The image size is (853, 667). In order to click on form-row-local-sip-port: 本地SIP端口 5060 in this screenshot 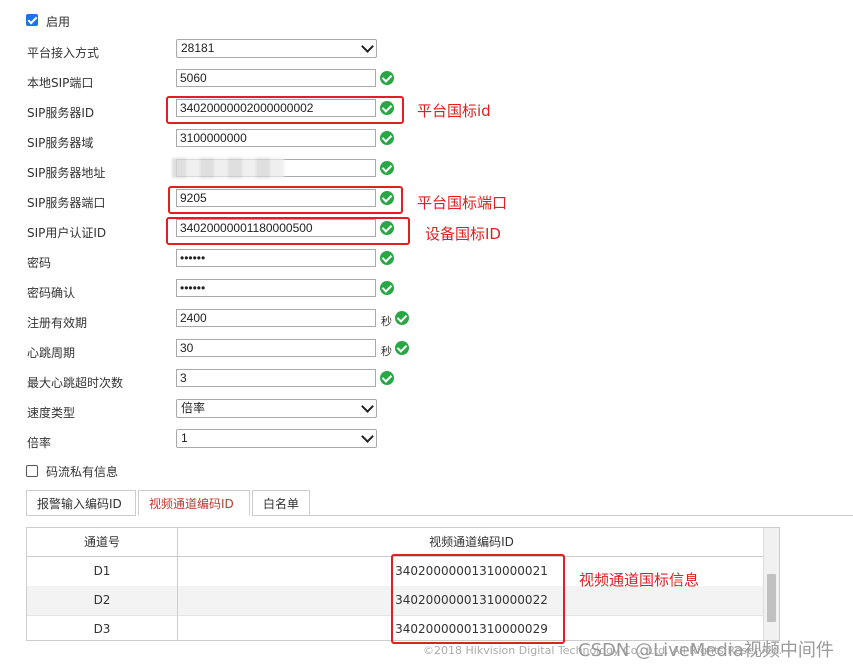, I will do `click(426, 81)`.